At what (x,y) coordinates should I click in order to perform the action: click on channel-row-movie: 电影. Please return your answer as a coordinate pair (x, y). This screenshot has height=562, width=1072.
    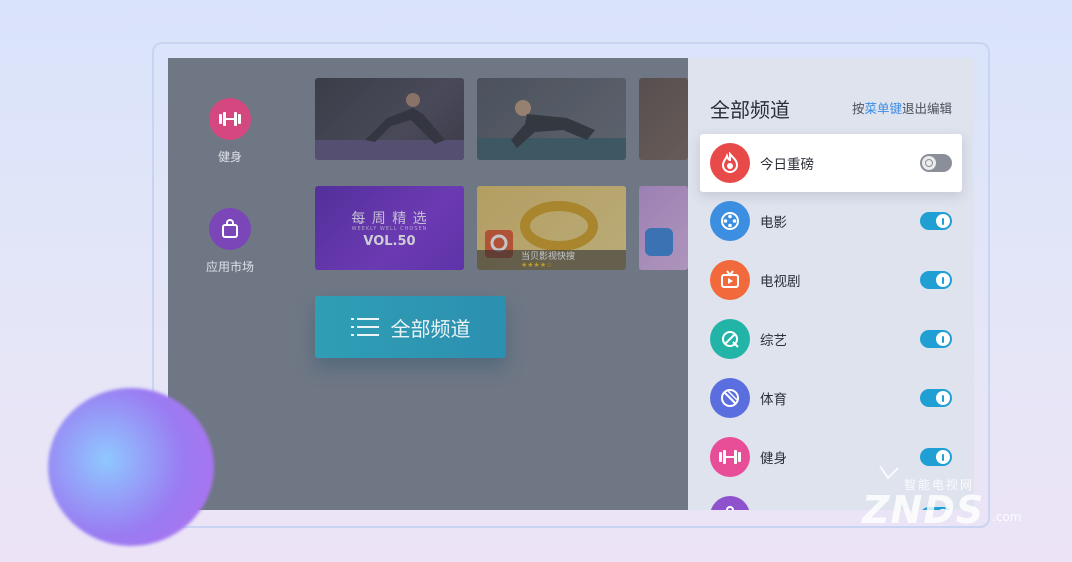
    Looking at the image, I should click on (831, 221).